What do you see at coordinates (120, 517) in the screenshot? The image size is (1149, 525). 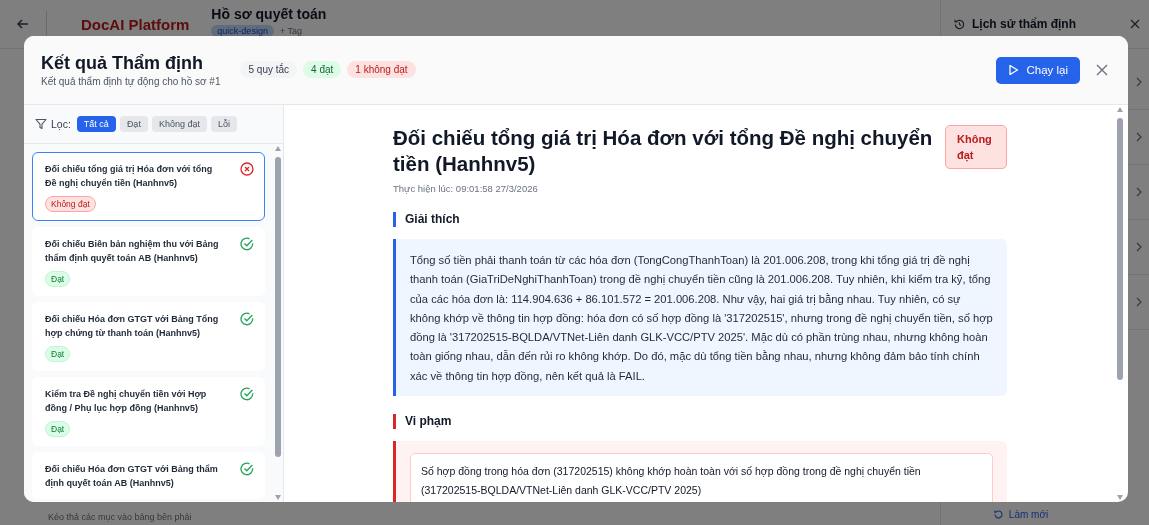 I see `drag-hint-text: Kéo thả các mục vào bảng bên phải` at bounding box center [120, 517].